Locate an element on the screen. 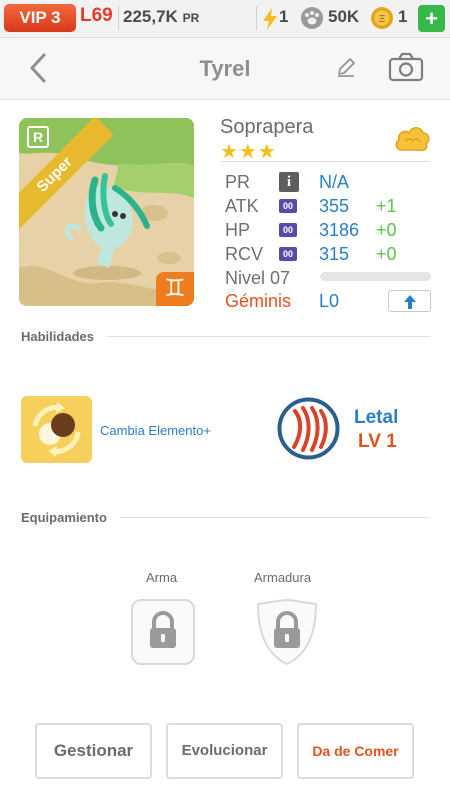 The height and width of the screenshot is (800, 450). paws-value: 50K is located at coordinates (344, 16).